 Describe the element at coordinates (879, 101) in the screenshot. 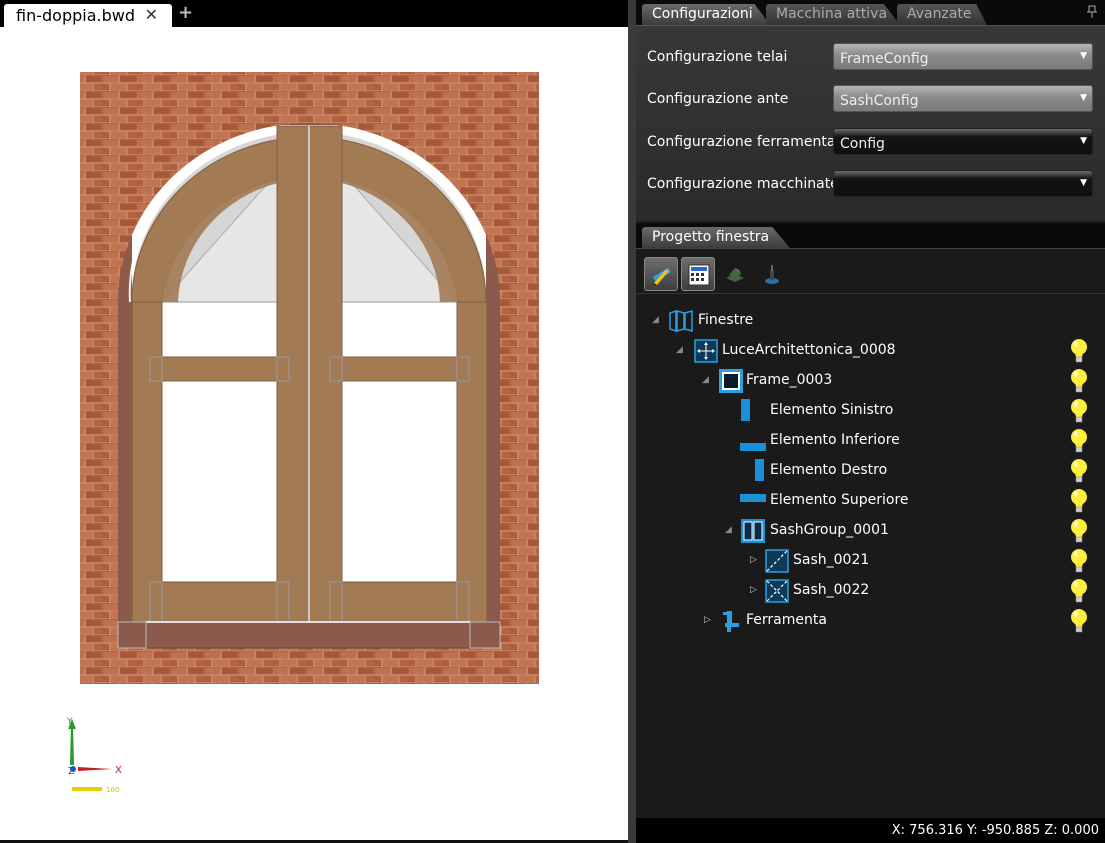

I see `select-value: SashConfig` at that location.